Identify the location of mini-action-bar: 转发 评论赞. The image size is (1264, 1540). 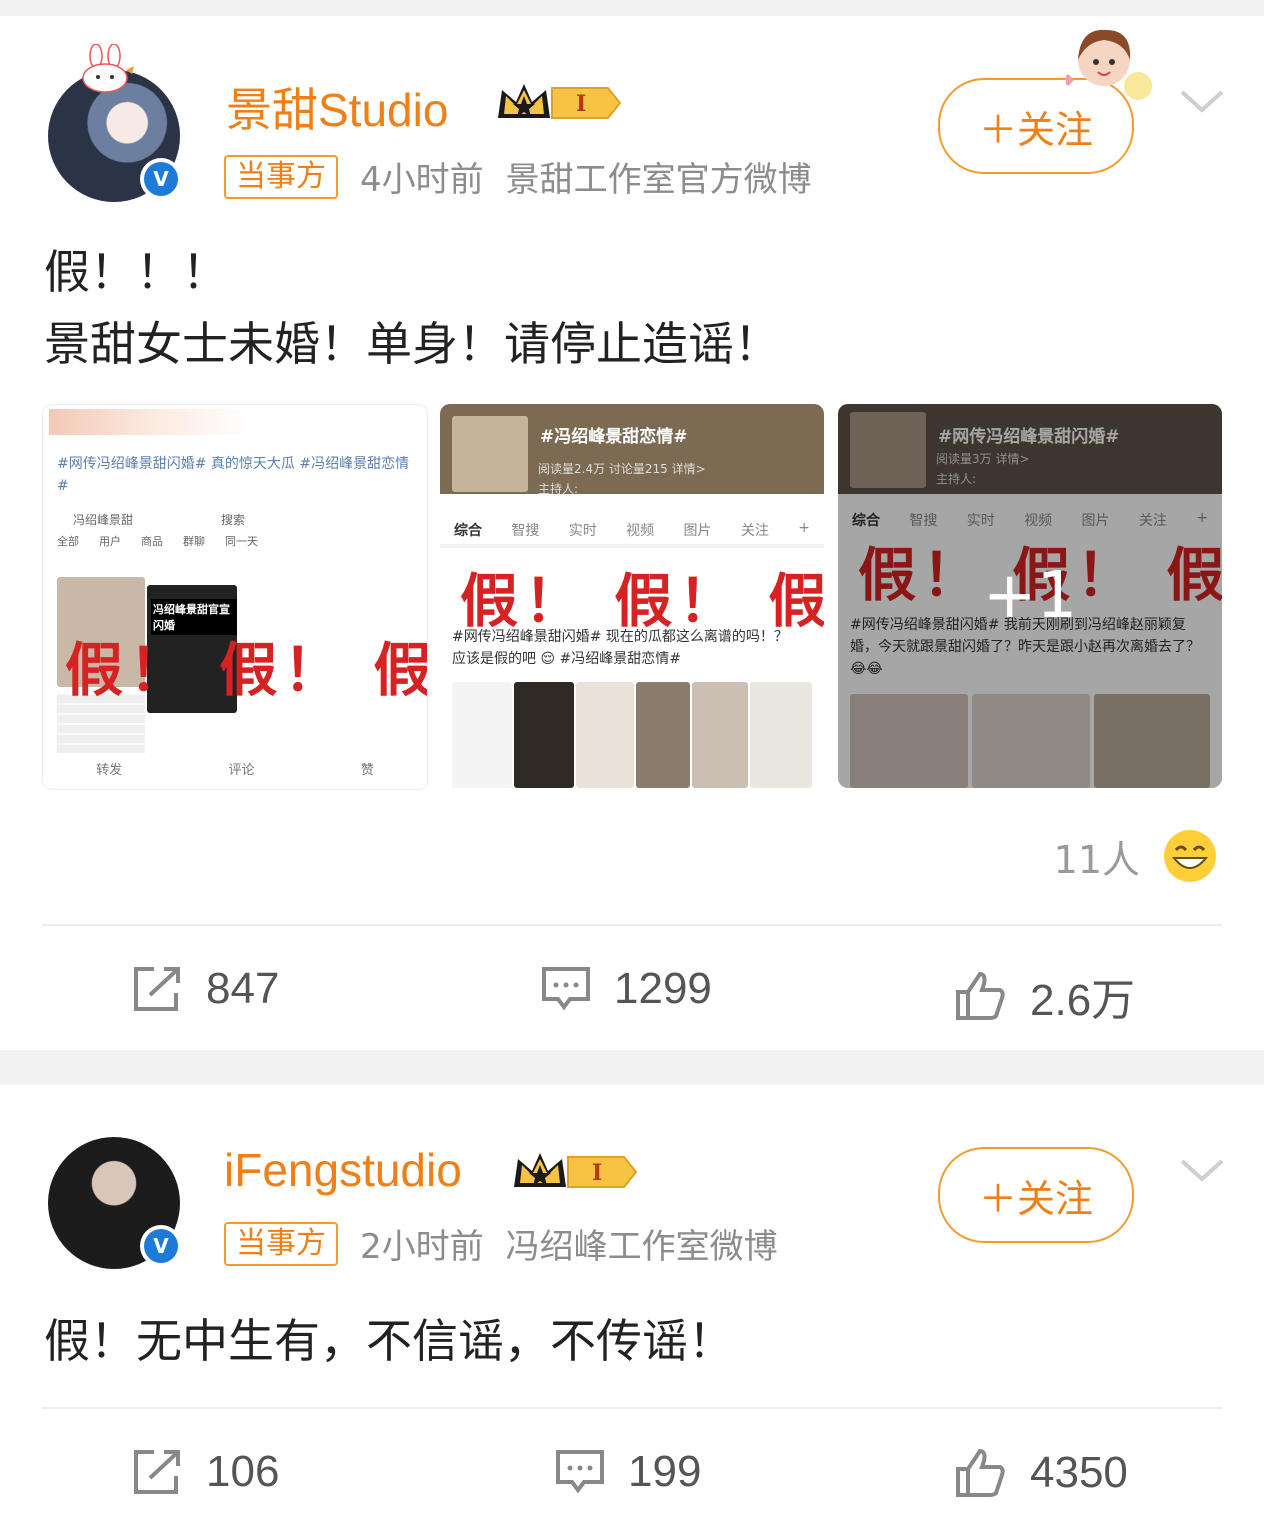
(235, 770).